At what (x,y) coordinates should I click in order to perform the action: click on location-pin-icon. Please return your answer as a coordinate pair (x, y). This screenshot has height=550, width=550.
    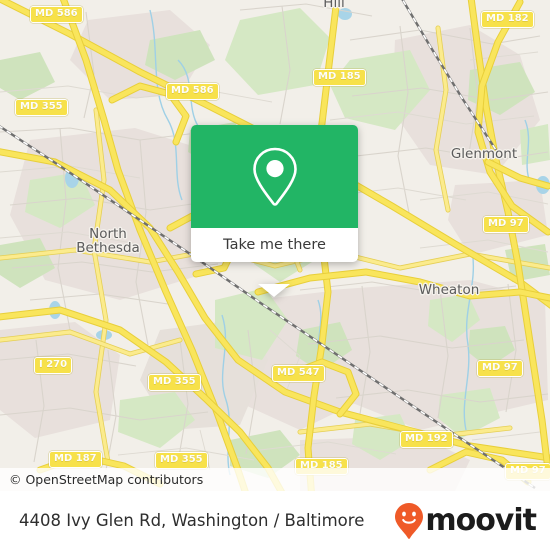
    Looking at the image, I should click on (274, 176).